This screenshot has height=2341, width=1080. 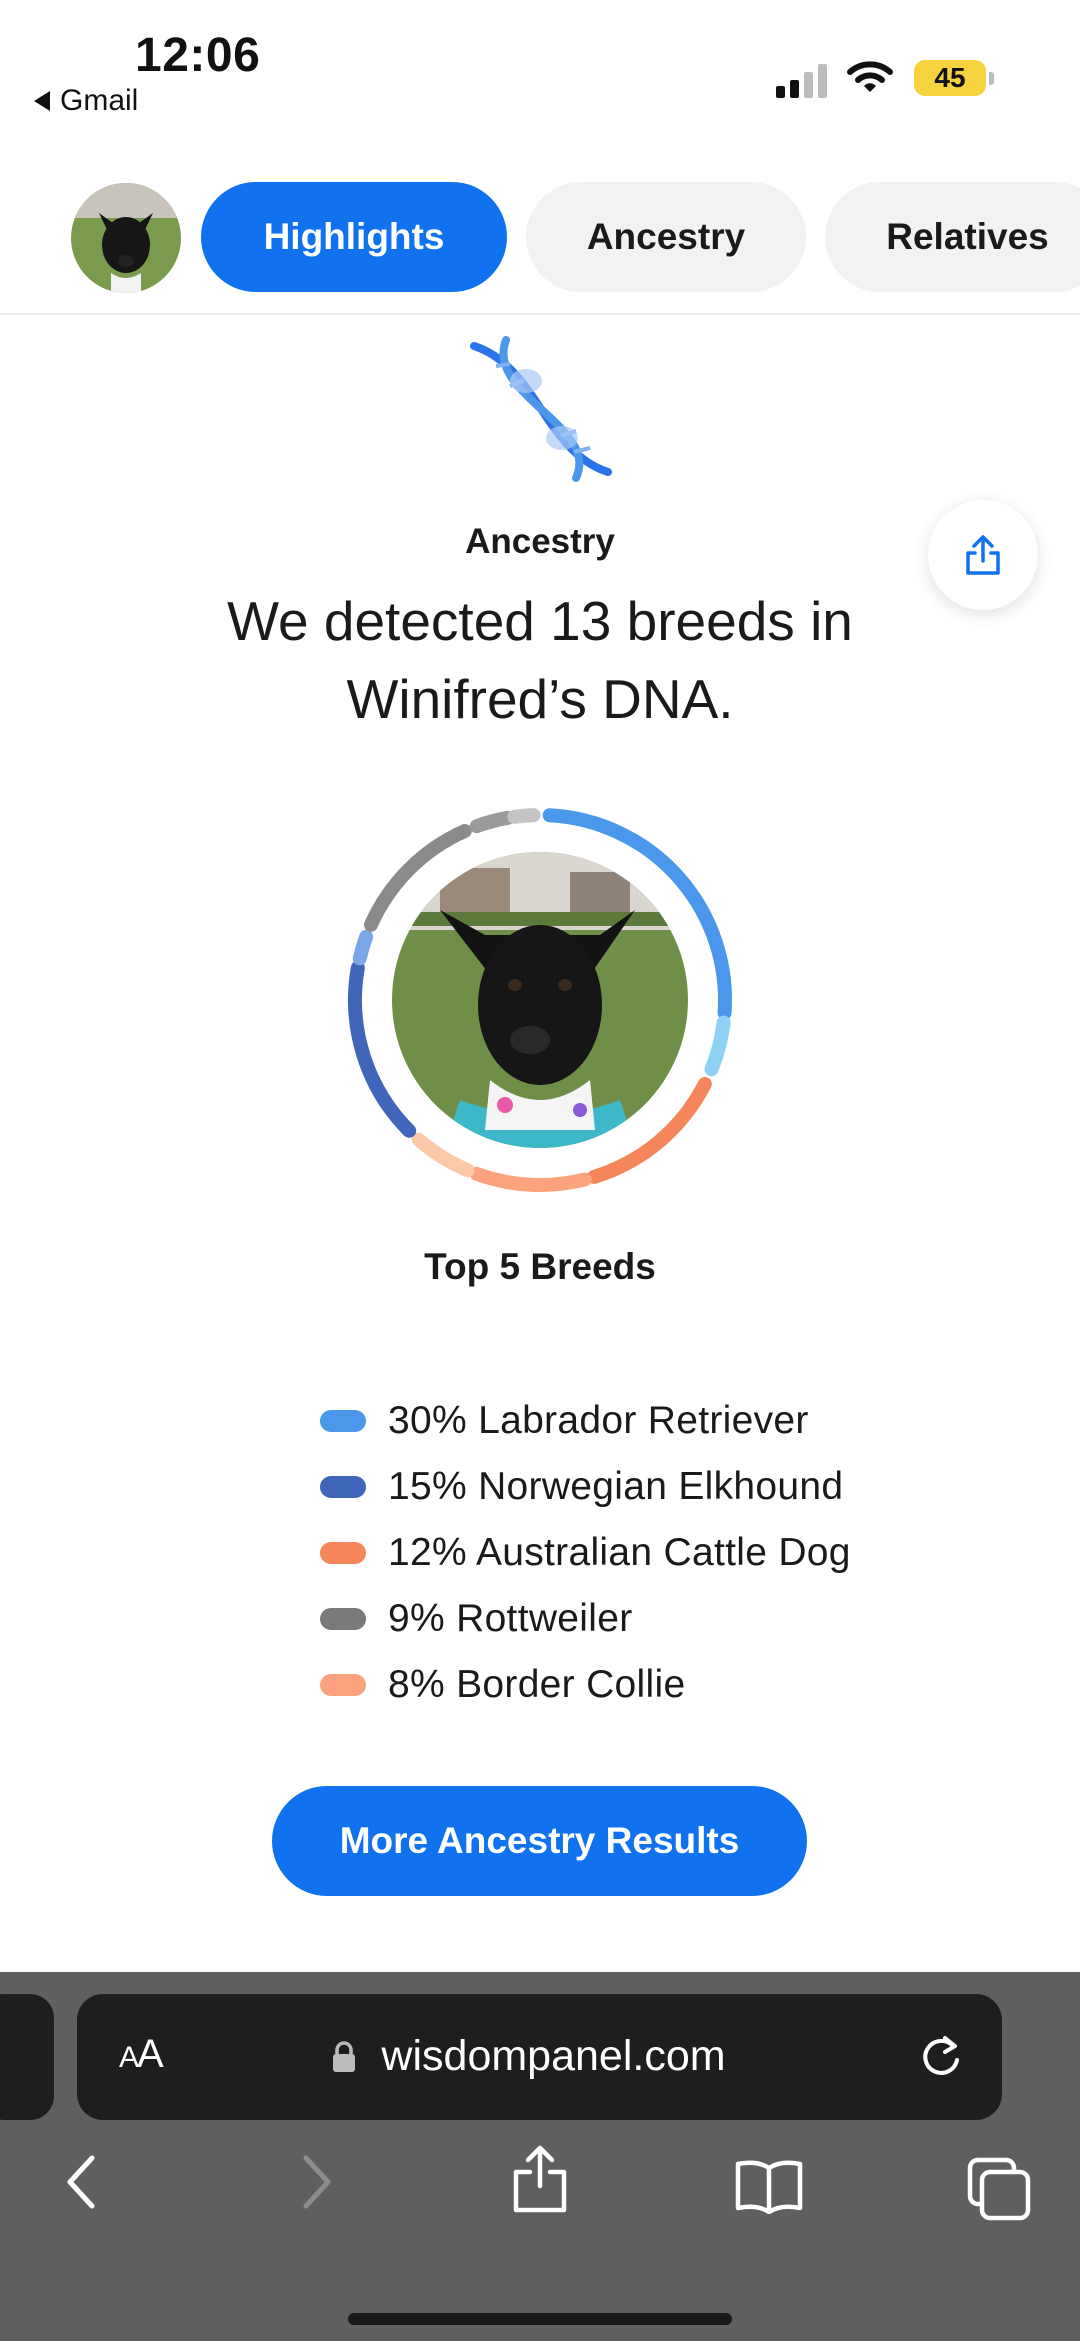 I want to click on top-tab-bar: Highlights Ancestry Relatives, so click(x=540, y=238).